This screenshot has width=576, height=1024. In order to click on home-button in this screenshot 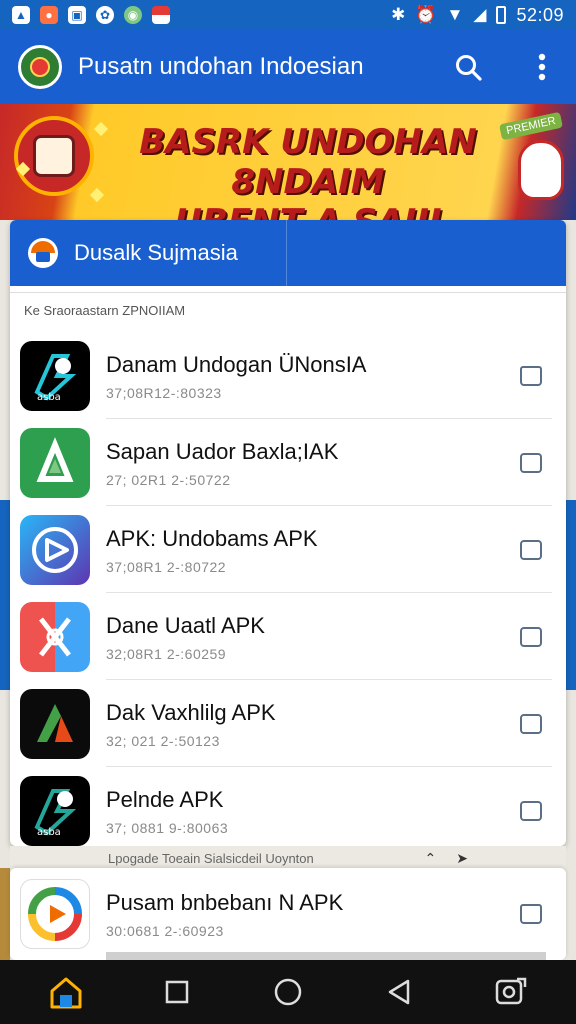, I will do `click(288, 992)`.